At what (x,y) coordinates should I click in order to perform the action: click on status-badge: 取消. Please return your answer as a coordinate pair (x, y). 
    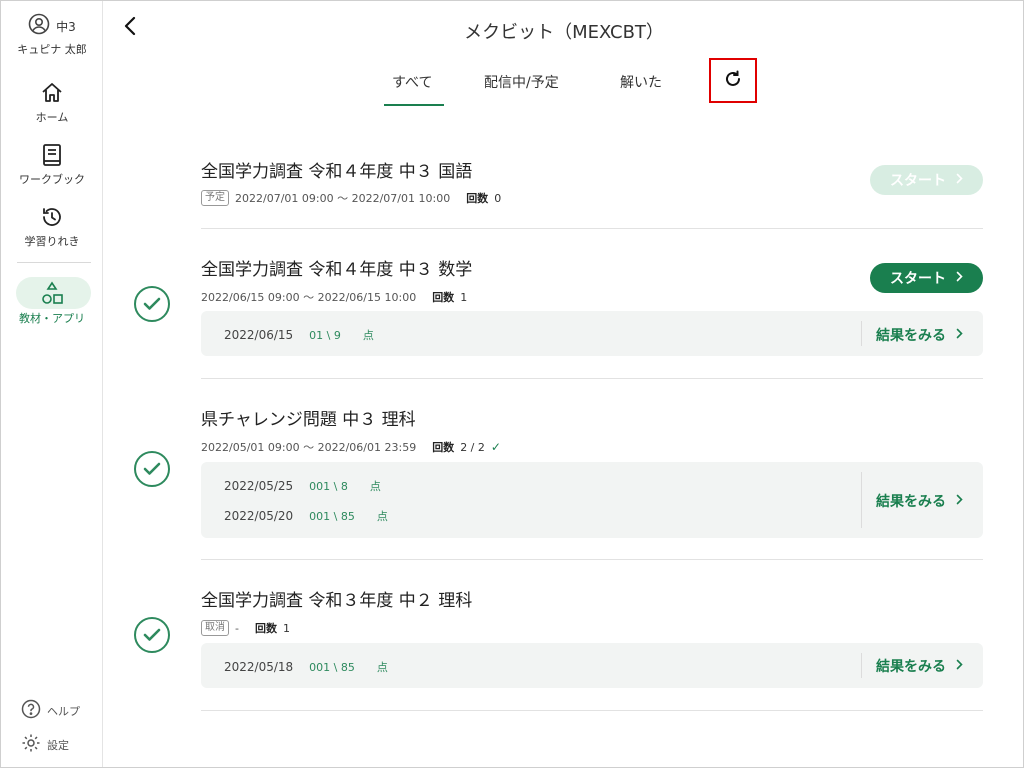
    Looking at the image, I should click on (215, 628).